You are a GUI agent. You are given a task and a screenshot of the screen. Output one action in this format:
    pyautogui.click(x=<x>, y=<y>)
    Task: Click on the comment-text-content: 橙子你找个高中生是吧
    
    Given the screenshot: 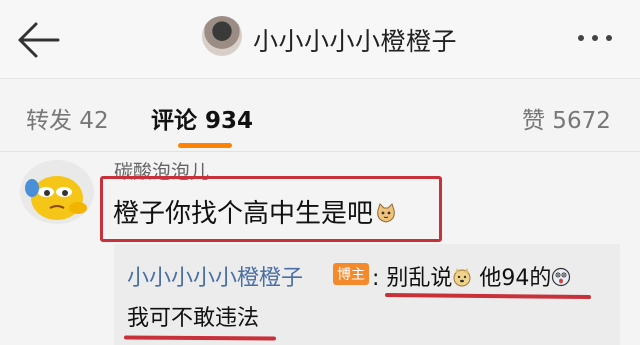 What is the action you would take?
    pyautogui.click(x=243, y=214)
    